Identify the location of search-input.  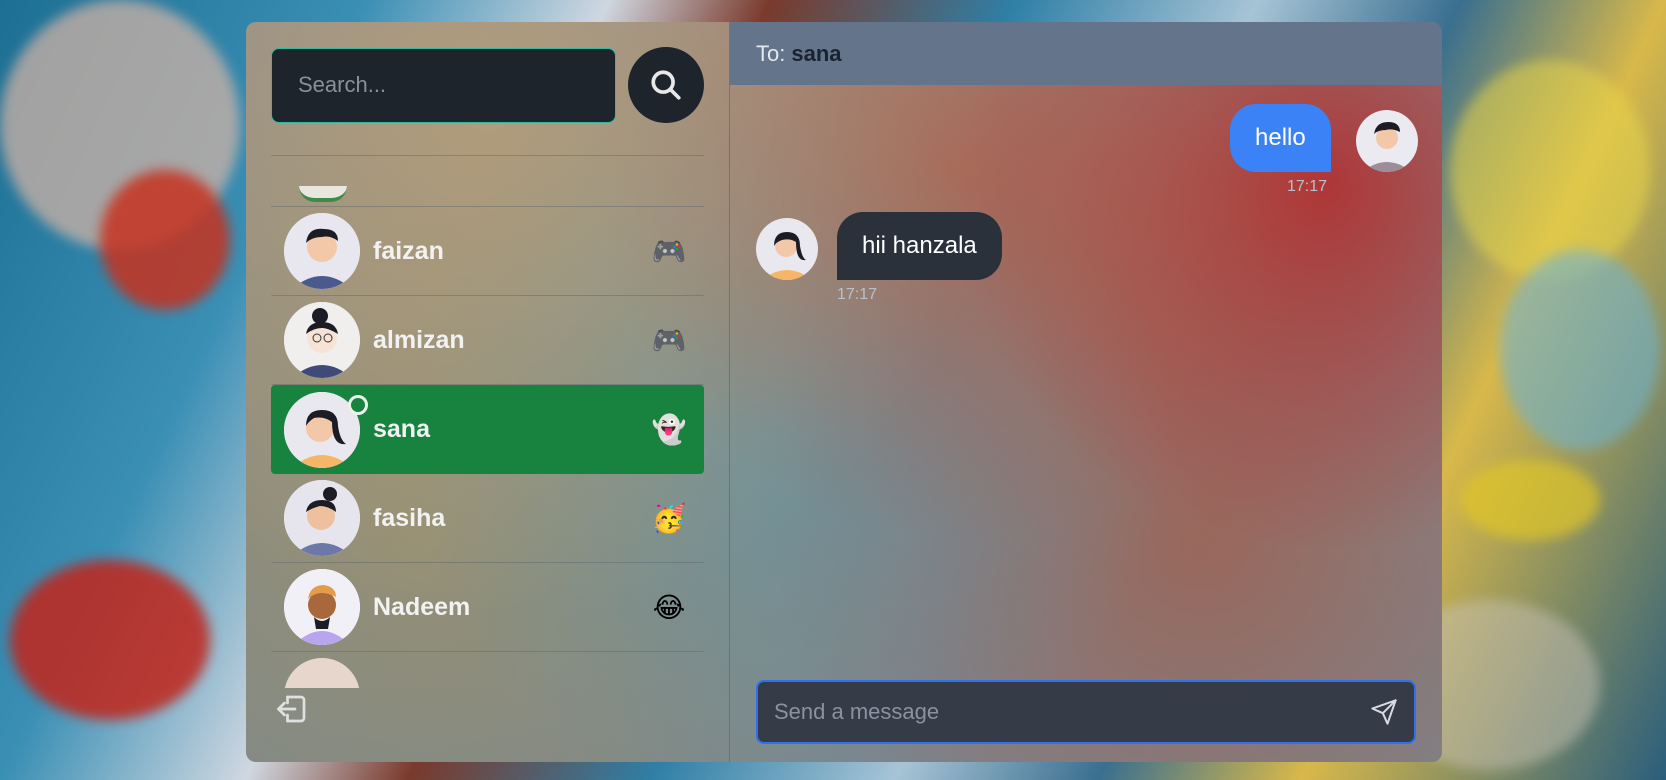
(444, 85).